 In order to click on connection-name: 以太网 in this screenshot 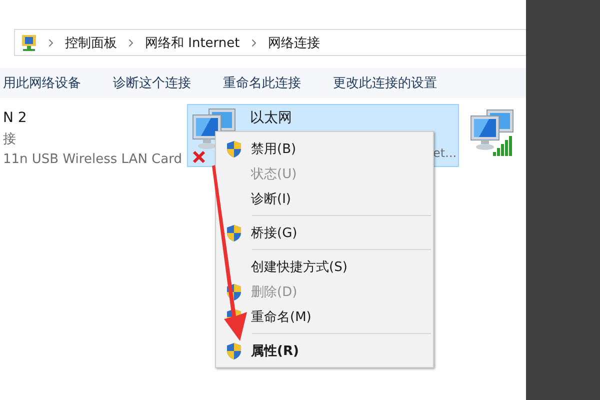, I will do `click(272, 118)`.